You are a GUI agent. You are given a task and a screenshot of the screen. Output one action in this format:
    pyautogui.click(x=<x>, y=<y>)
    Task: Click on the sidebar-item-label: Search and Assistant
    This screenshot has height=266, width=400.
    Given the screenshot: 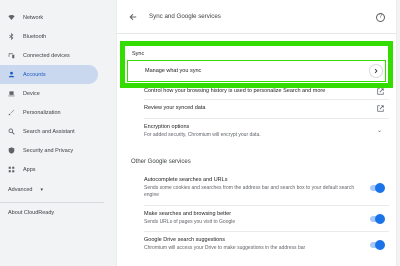 What is the action you would take?
    pyautogui.click(x=49, y=131)
    